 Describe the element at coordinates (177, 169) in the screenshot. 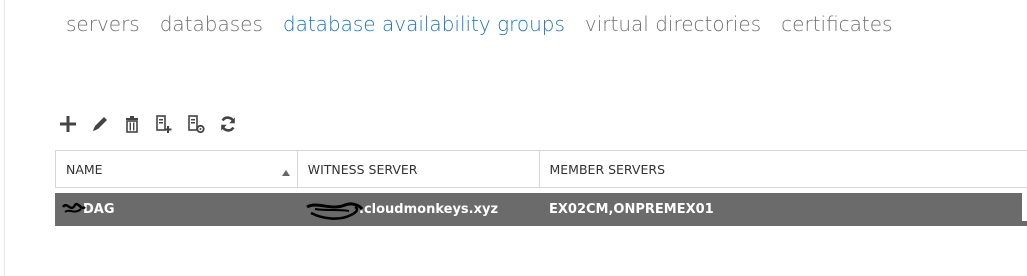

I see `column-header-name: NAME` at that location.